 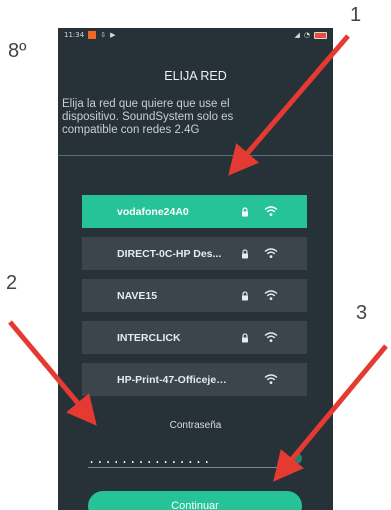 I want to click on wifi-status-icon: ◔, so click(x=306, y=35).